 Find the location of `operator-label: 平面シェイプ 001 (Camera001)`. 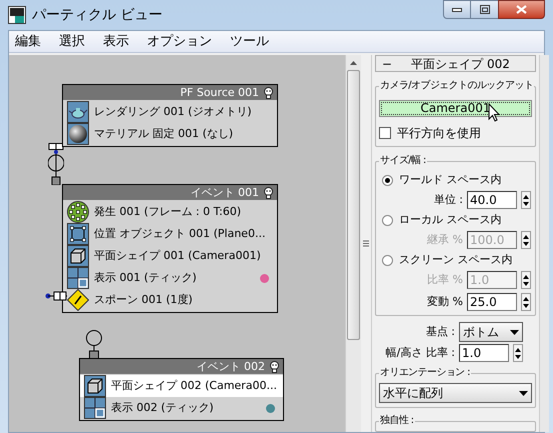

operator-label: 平面シェイプ 001 (Camera001) is located at coordinates (178, 256).